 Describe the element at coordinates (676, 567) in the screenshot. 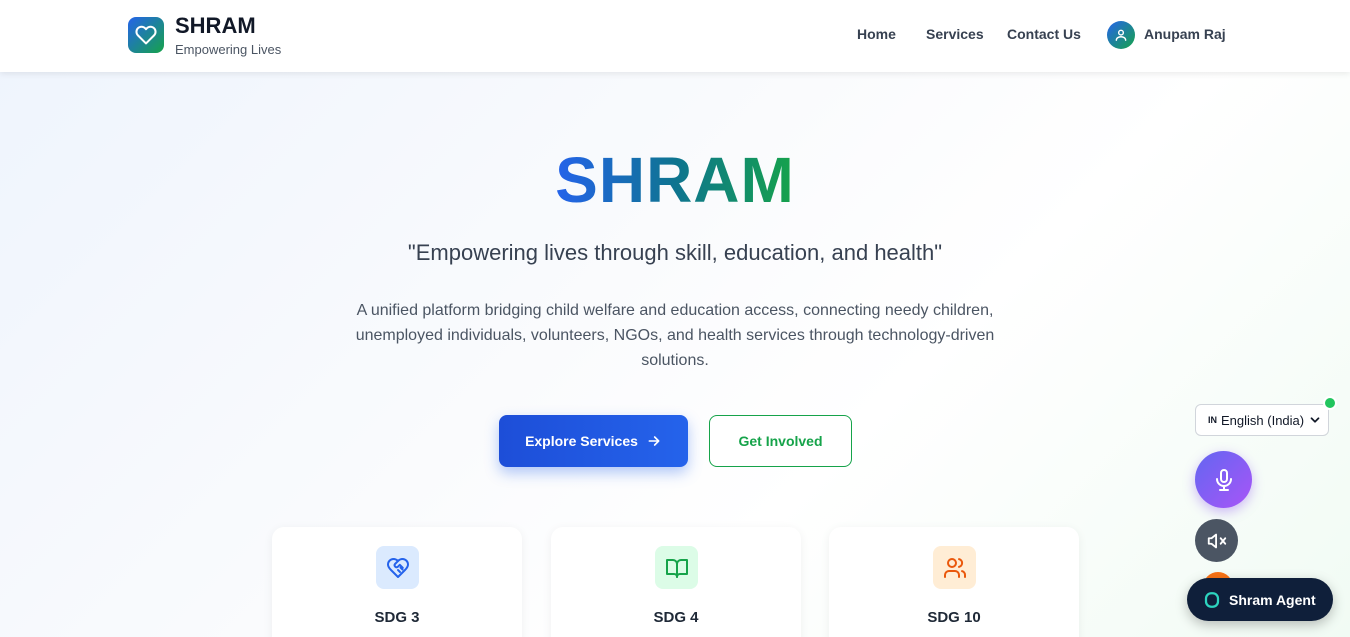

I see `open-book-icon` at that location.